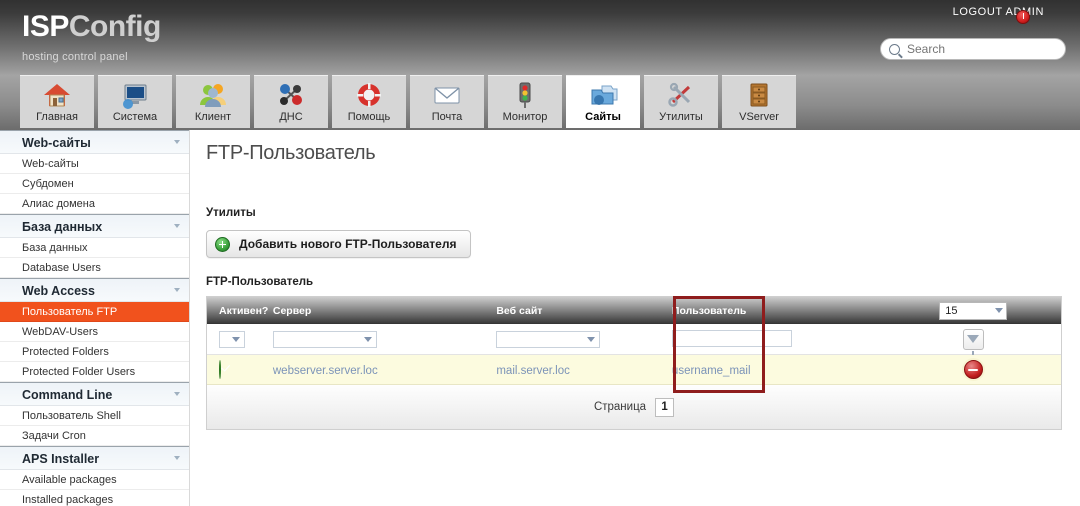 The image size is (1080, 506). Describe the element at coordinates (94, 184) in the screenshot. I see `sidebar-item: Субдомен` at that location.